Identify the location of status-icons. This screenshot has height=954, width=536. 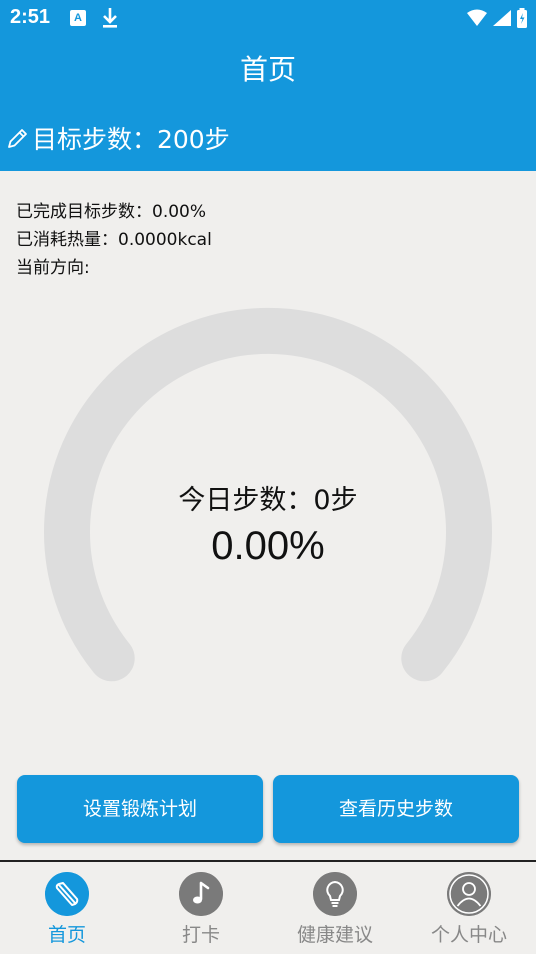
(497, 18).